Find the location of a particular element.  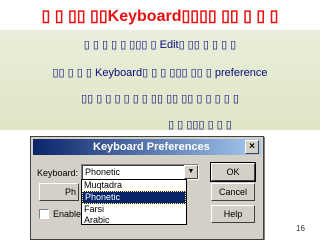

dropdown-button: ▼ is located at coordinates (191, 172).